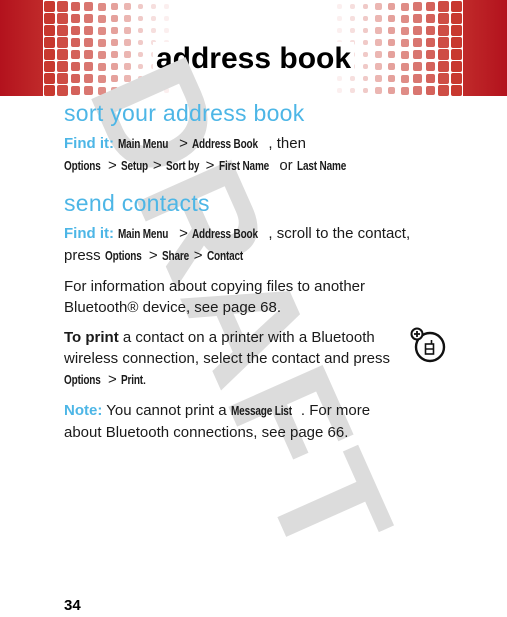 The height and width of the screenshot is (617, 507). I want to click on bluetooth-phone-feature-icon, so click(428, 345).